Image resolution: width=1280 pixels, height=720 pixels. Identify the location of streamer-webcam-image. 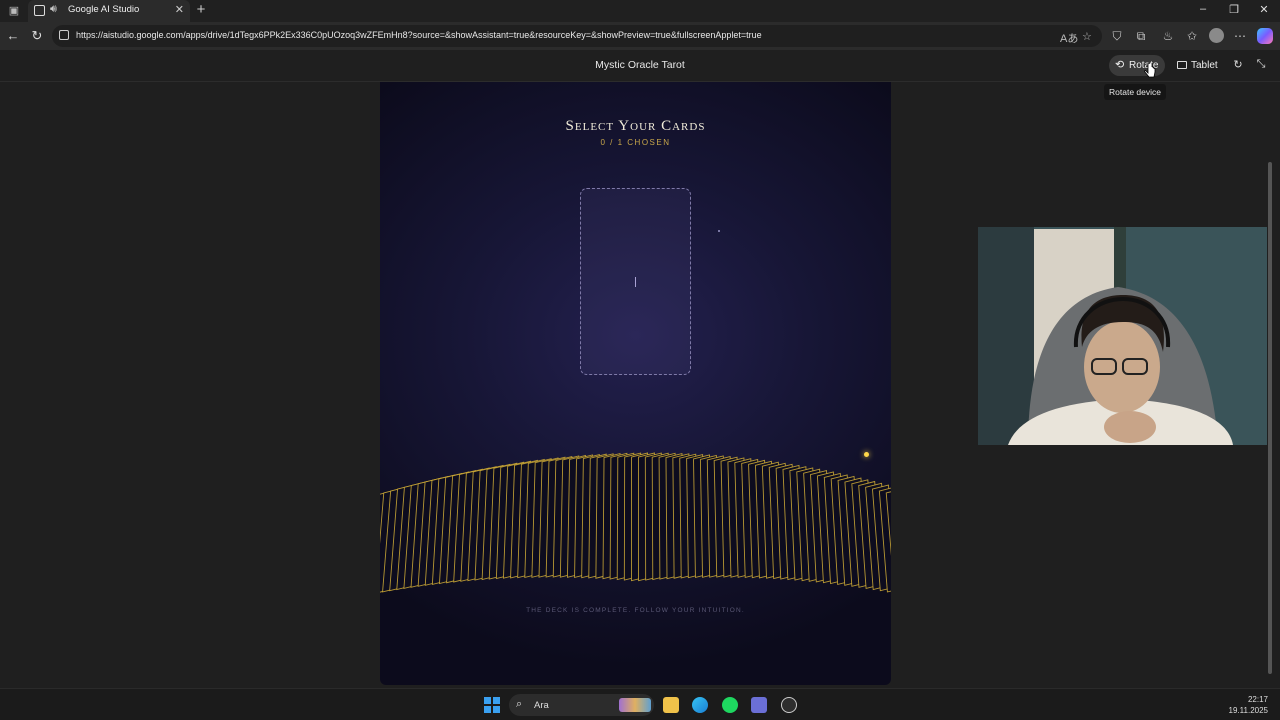
(1122, 336).